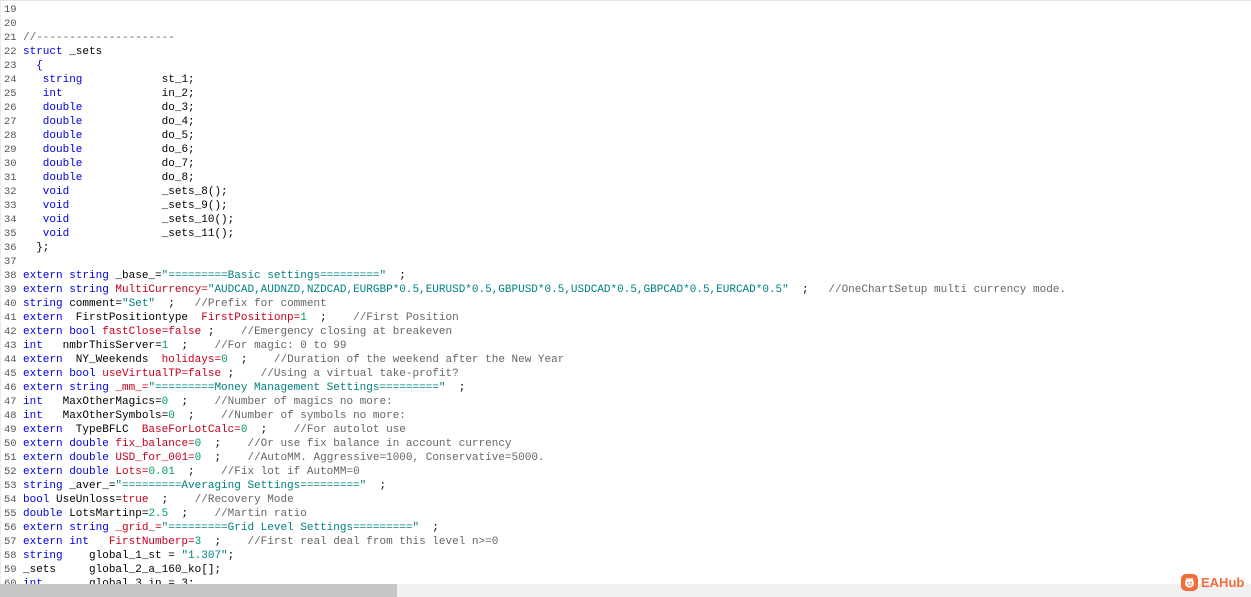 This screenshot has height=597, width=1251. What do you see at coordinates (10, 94) in the screenshot?
I see `line-number: 25` at bounding box center [10, 94].